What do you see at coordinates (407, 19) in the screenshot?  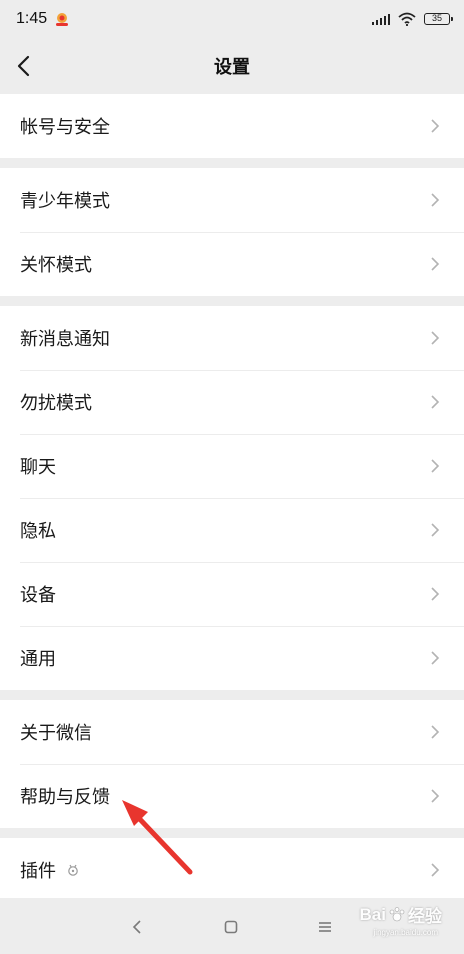 I see `wifi-icon` at bounding box center [407, 19].